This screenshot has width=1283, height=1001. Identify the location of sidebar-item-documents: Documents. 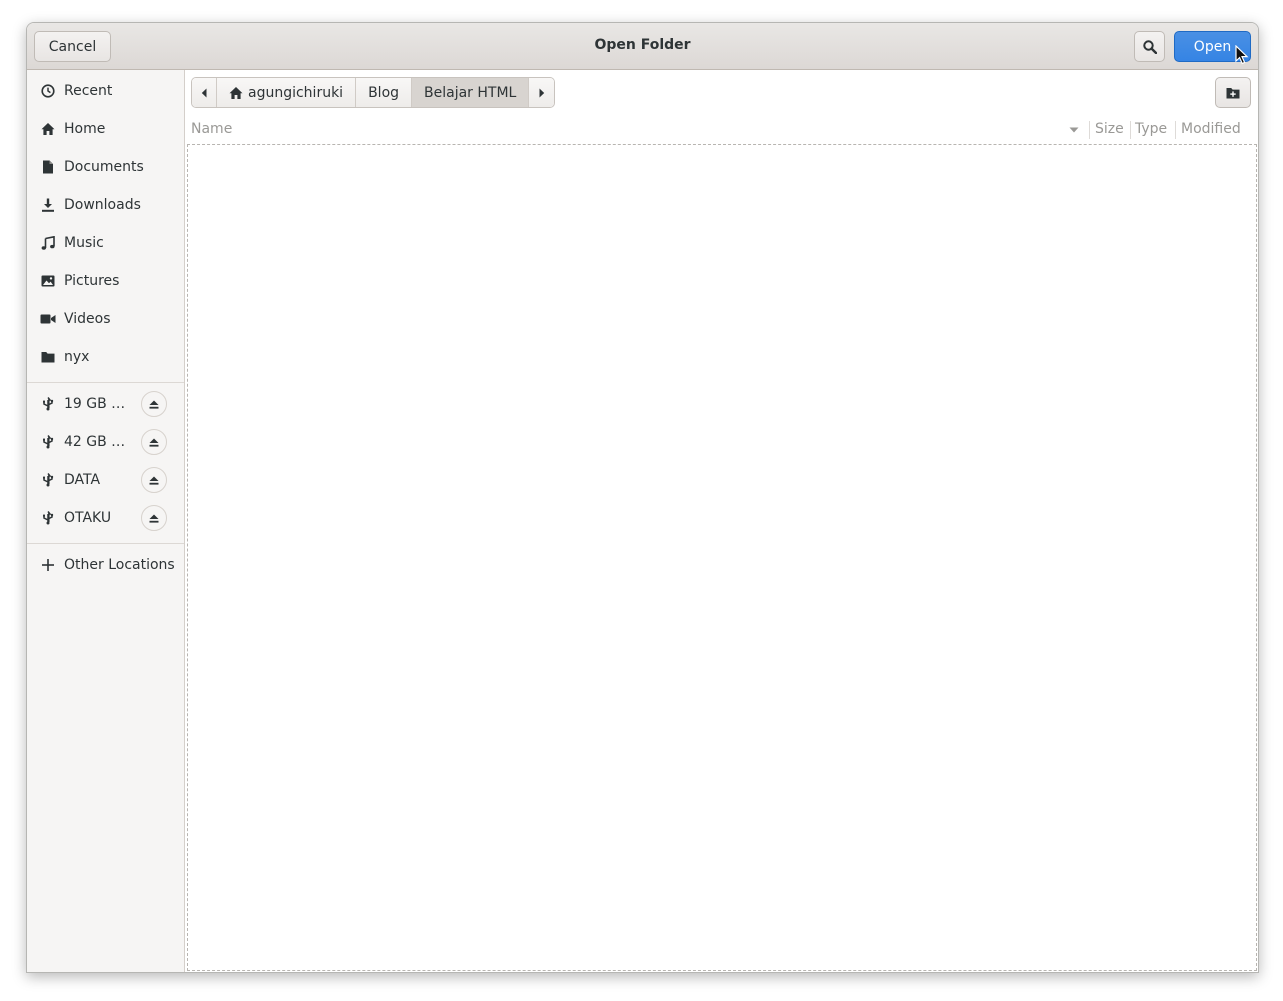
(105, 167).